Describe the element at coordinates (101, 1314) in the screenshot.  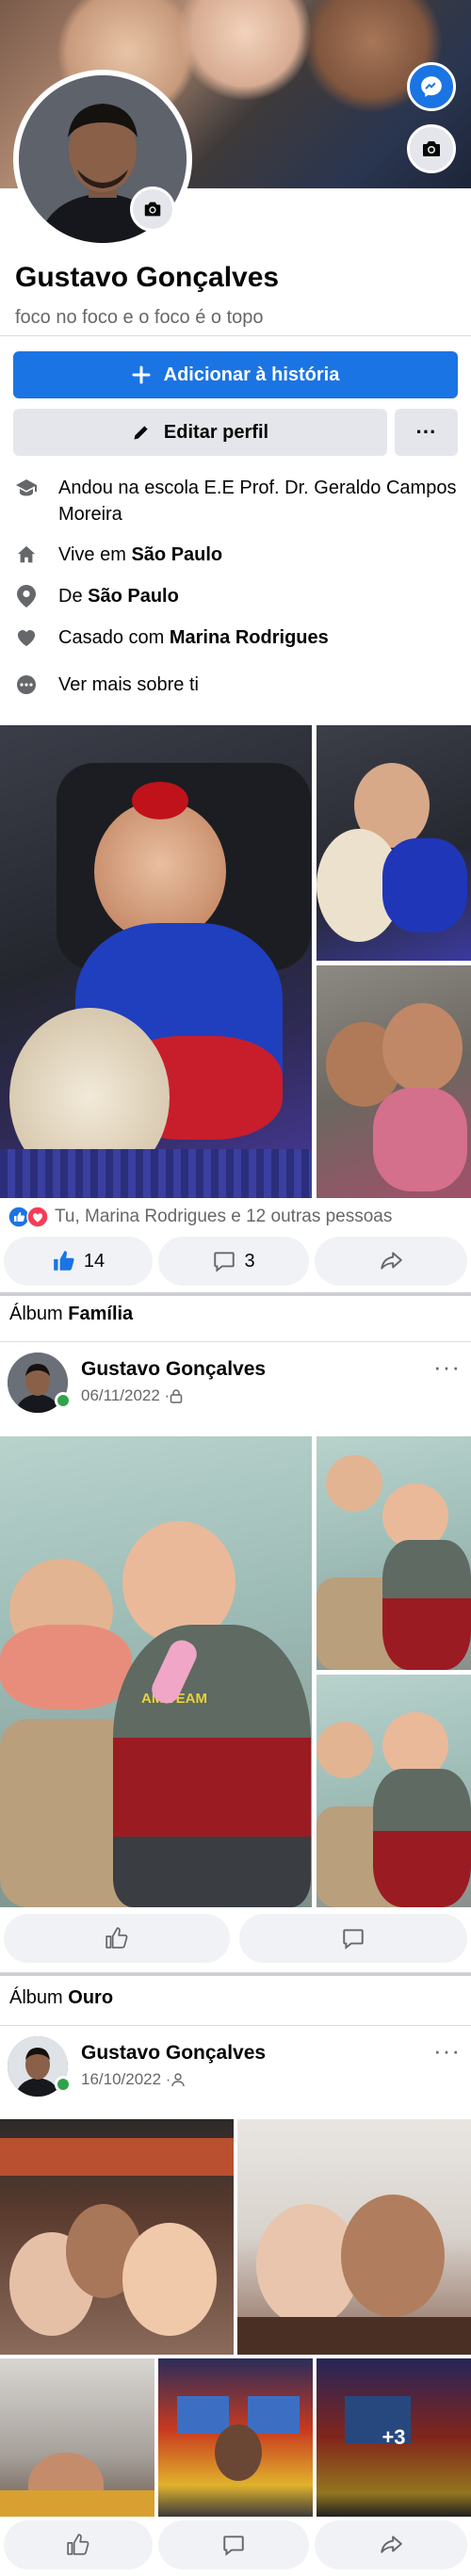
I see `album-name: Família` at that location.